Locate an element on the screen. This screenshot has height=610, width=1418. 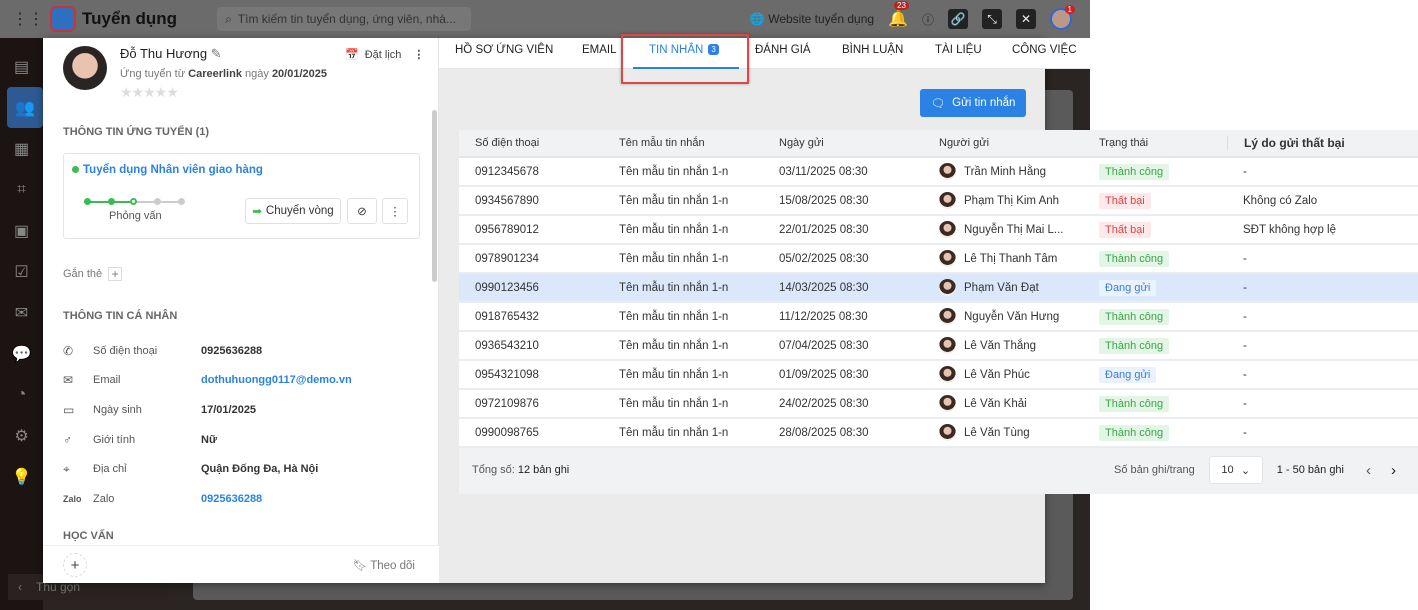
move-stage-button: ➡ Chuyển vòng is located at coordinates (293, 211).